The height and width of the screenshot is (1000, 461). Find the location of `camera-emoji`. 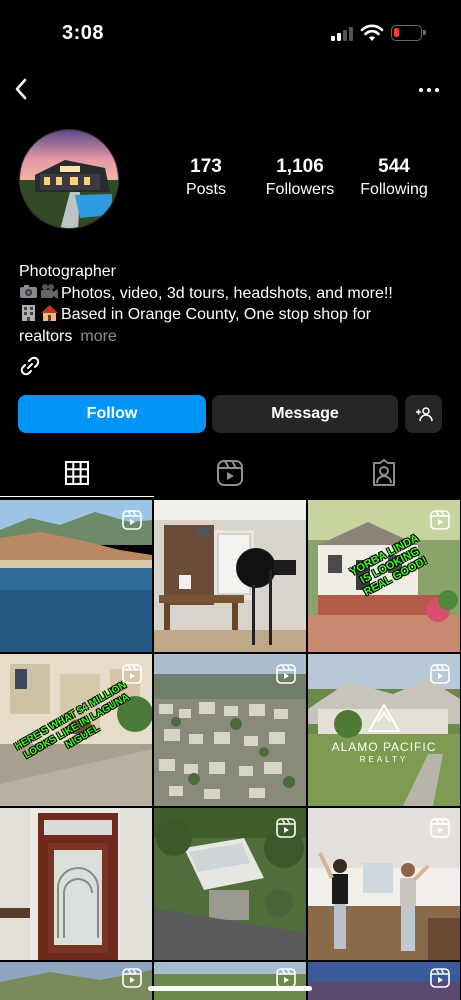

camera-emoji is located at coordinates (28, 291).